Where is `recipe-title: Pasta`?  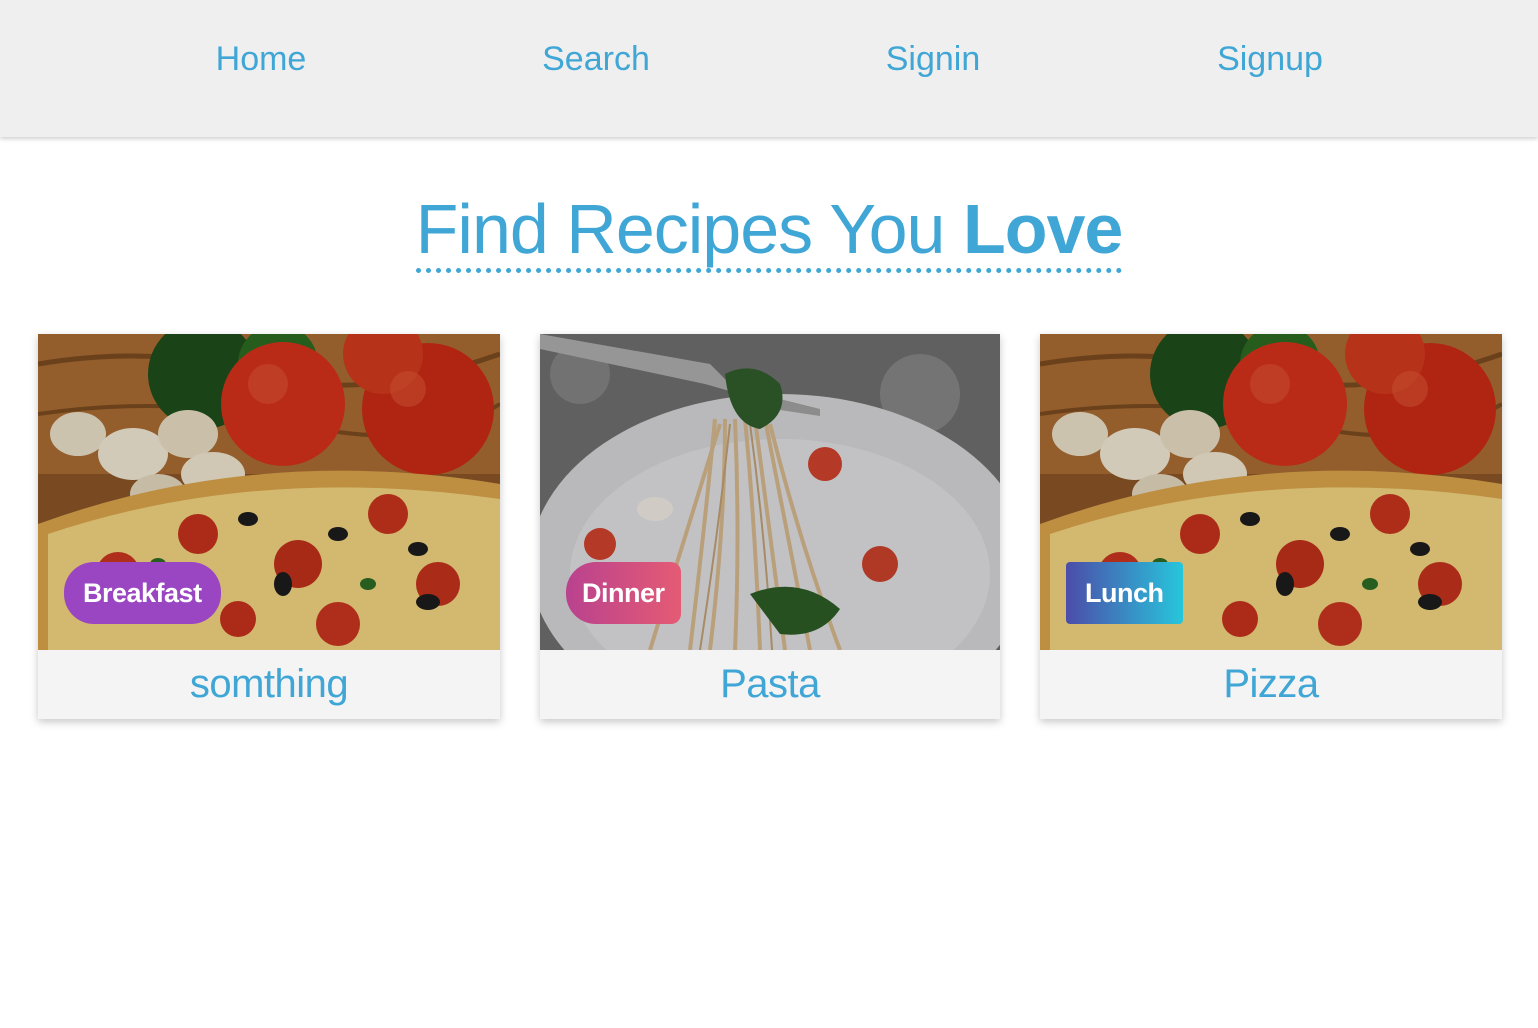
recipe-title: Pasta is located at coordinates (770, 684).